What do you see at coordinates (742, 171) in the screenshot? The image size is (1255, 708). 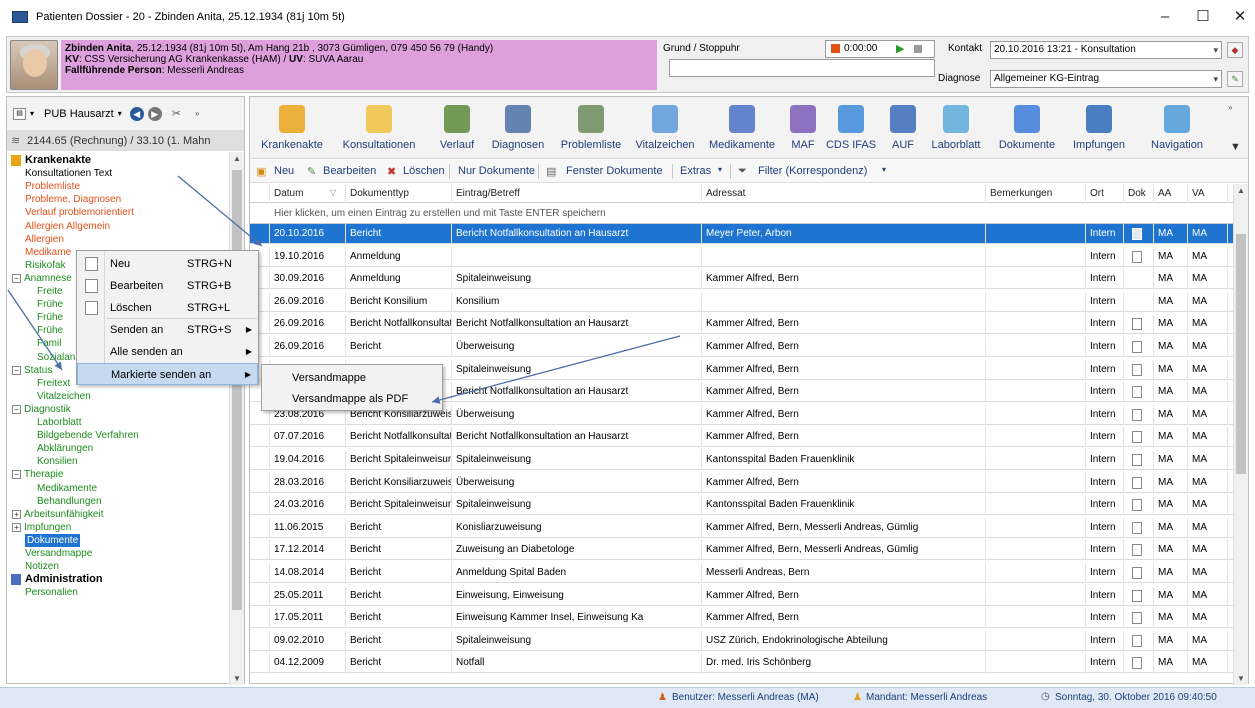 I see `filter-icon: ⏷` at bounding box center [742, 171].